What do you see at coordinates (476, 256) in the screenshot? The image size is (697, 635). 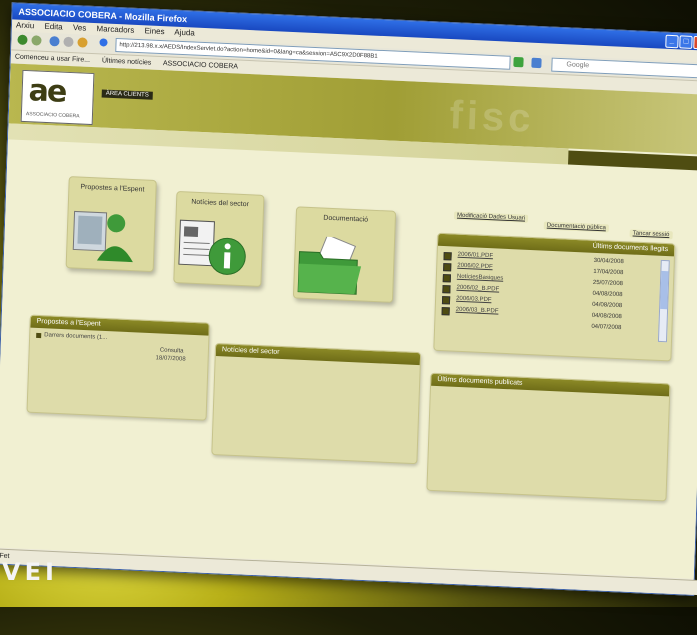 I see `doc-name: 2006/01.PDF` at bounding box center [476, 256].